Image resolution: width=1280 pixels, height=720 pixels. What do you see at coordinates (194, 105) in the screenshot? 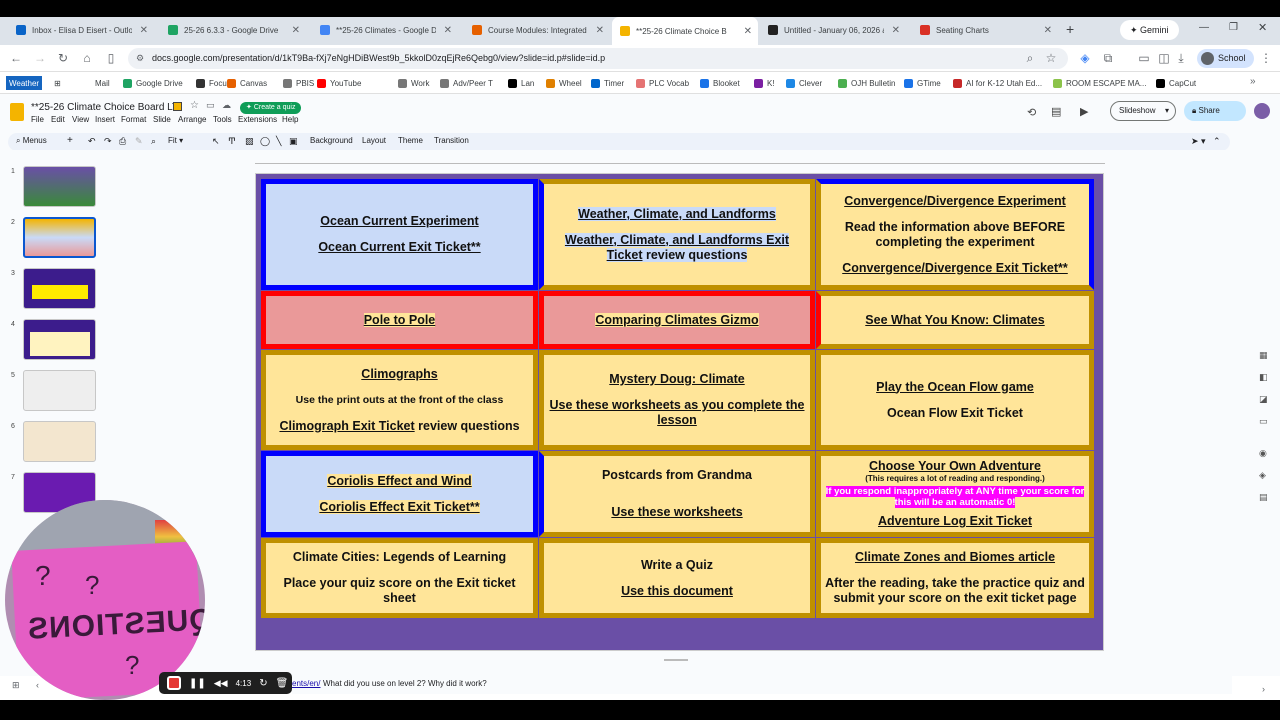
I see `star-icon: ☆` at bounding box center [194, 105].